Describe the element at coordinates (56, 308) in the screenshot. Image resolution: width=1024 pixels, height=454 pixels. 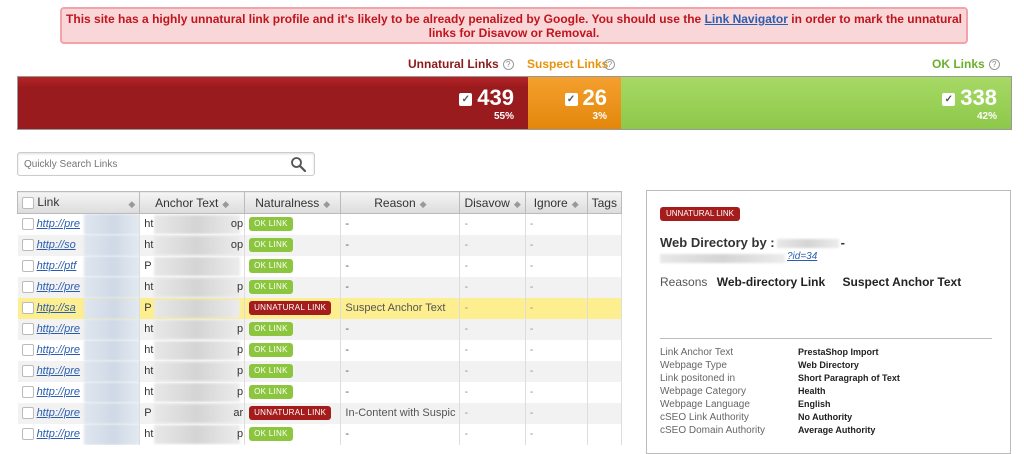
I see `row-link: http://sa` at that location.